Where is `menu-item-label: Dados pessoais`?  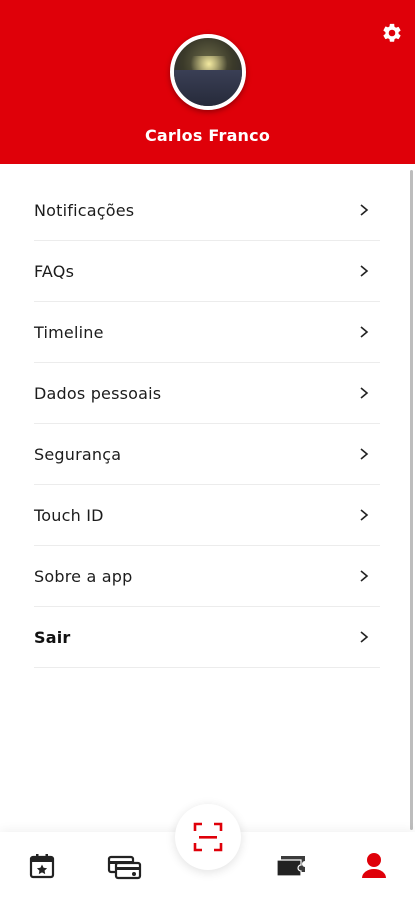 menu-item-label: Dados pessoais is located at coordinates (98, 393).